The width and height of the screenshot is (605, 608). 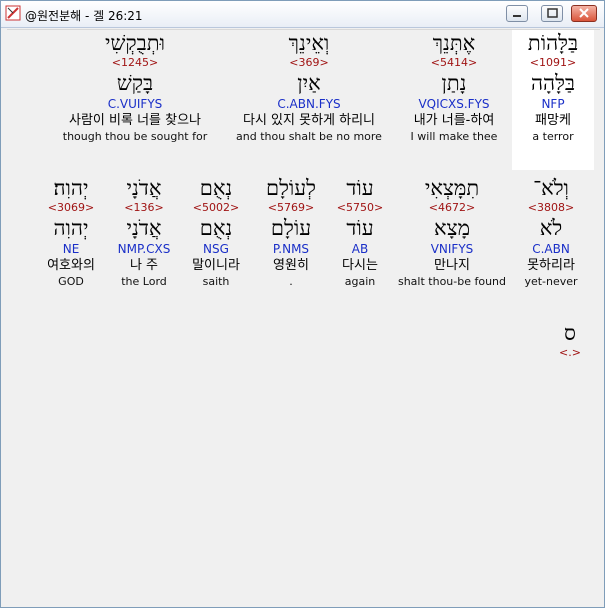 I want to click on english-gloss: again, so click(x=360, y=281).